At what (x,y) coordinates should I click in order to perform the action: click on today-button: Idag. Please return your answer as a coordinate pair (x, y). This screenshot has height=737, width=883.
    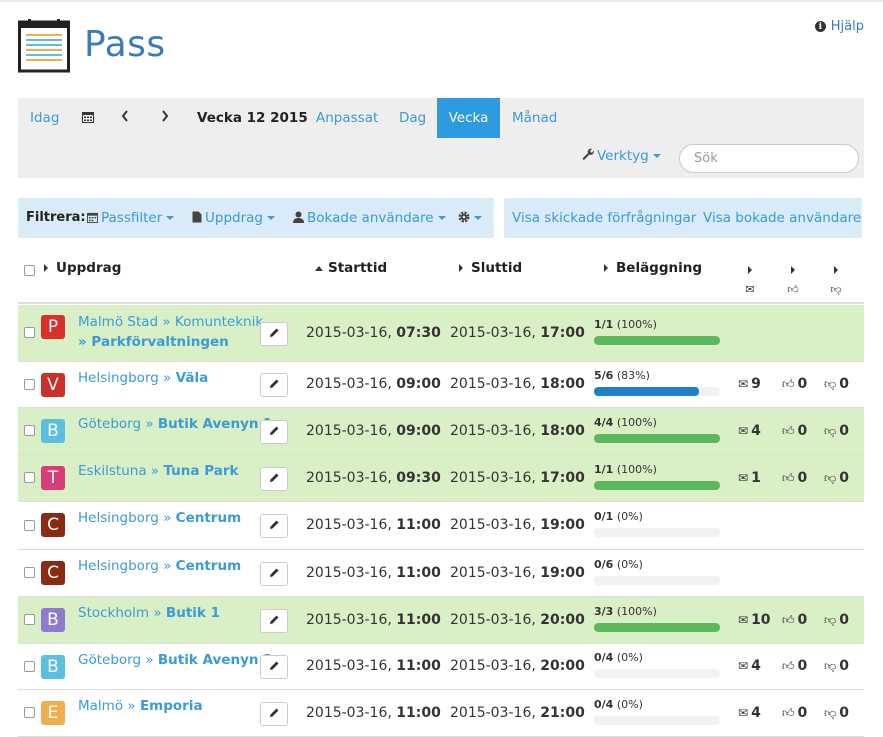
    Looking at the image, I should click on (44, 118).